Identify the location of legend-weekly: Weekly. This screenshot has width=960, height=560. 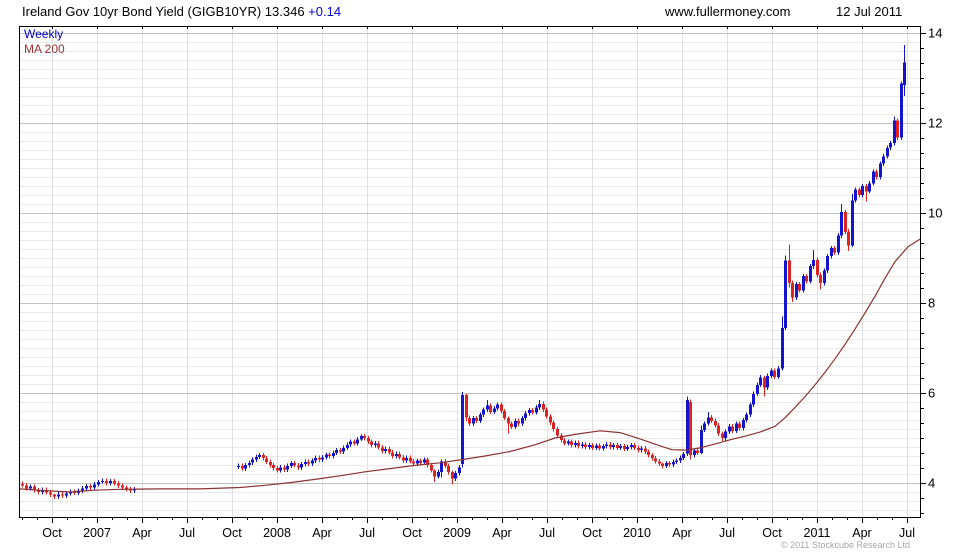
(44, 34).